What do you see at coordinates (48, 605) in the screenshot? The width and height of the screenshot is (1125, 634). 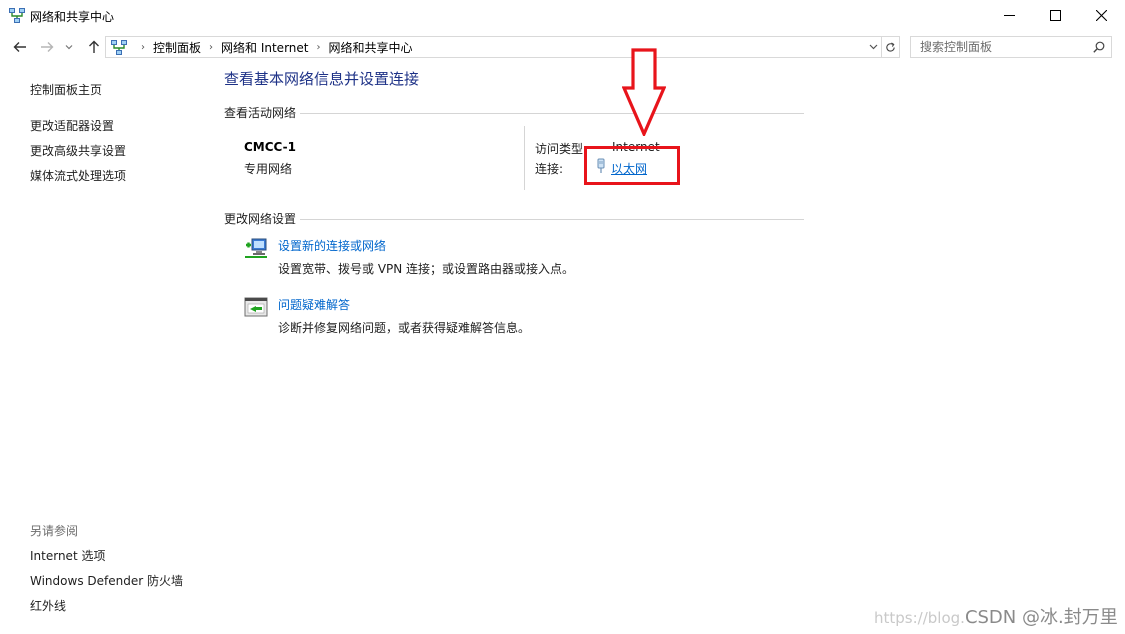 I see `infrared-link: 红外线` at bounding box center [48, 605].